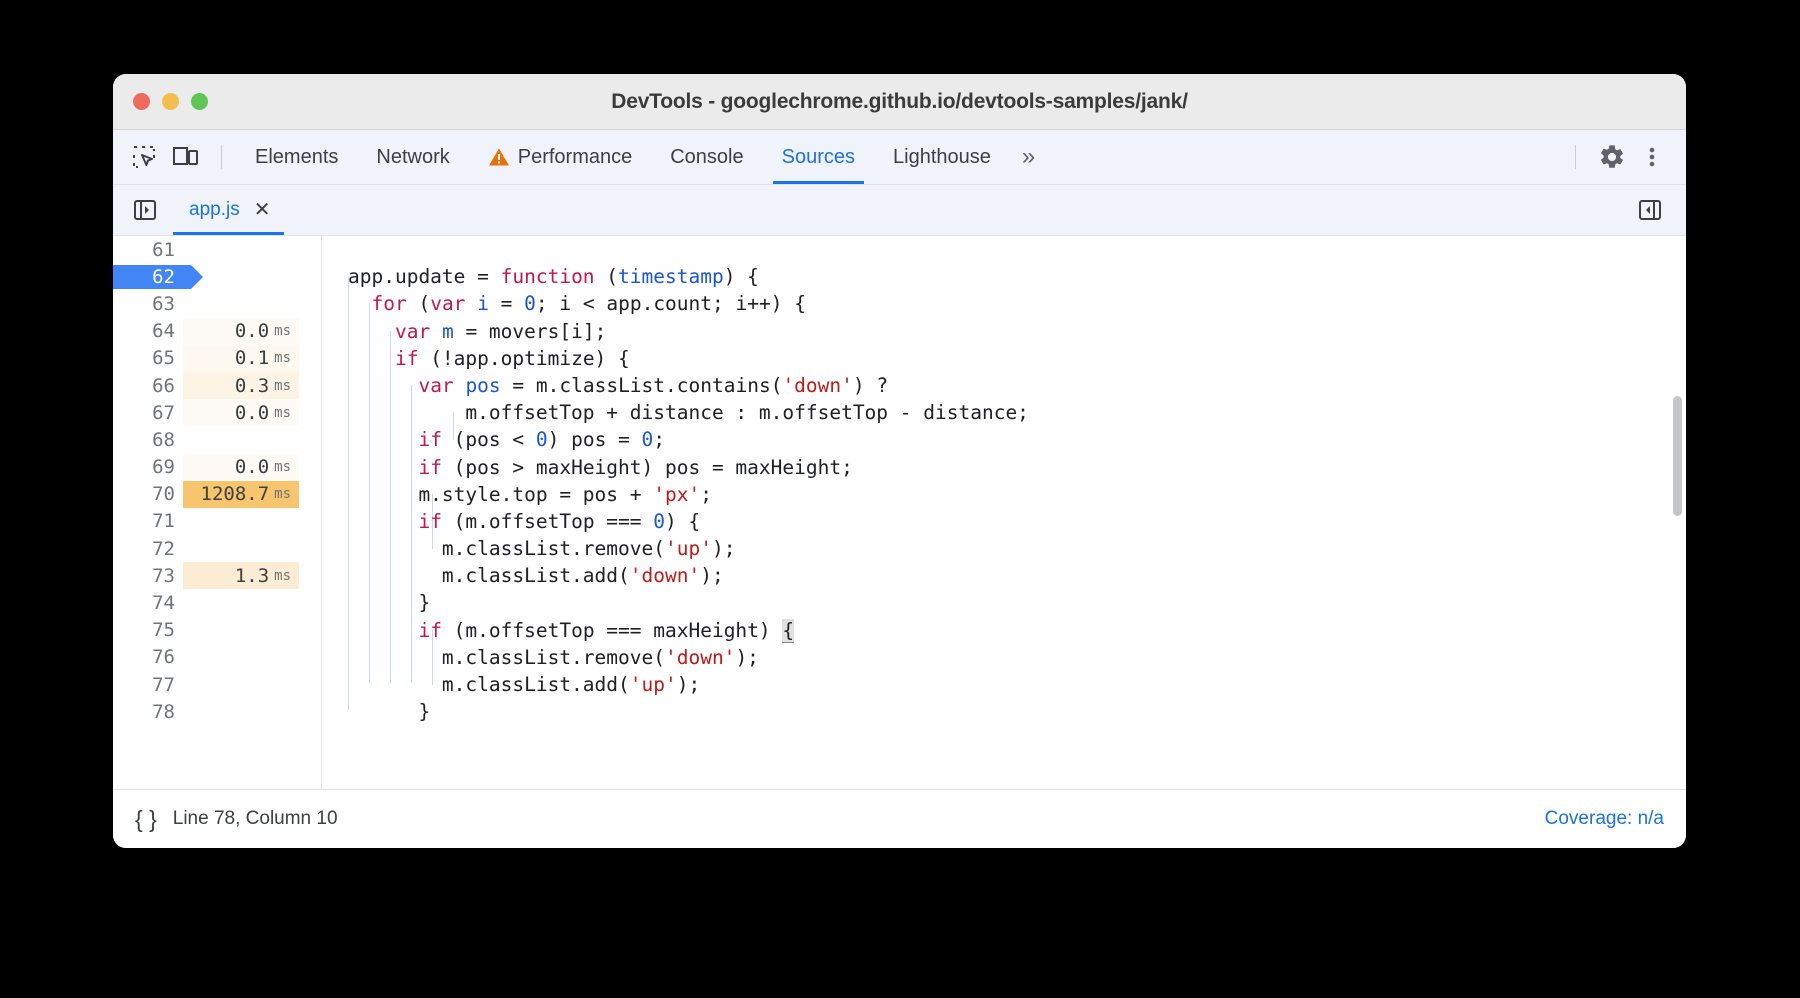 Image resolution: width=1800 pixels, height=998 pixels. Describe the element at coordinates (217, 249) in the screenshot. I see `gutter-row: 61` at that location.